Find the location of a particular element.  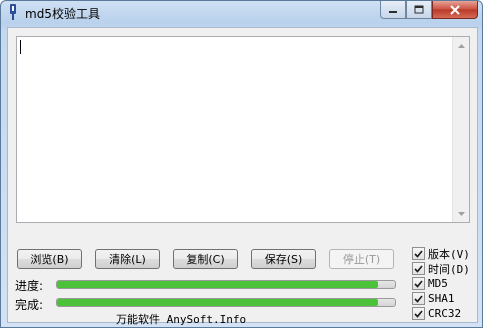

complete-label: 完成: is located at coordinates (29, 305).